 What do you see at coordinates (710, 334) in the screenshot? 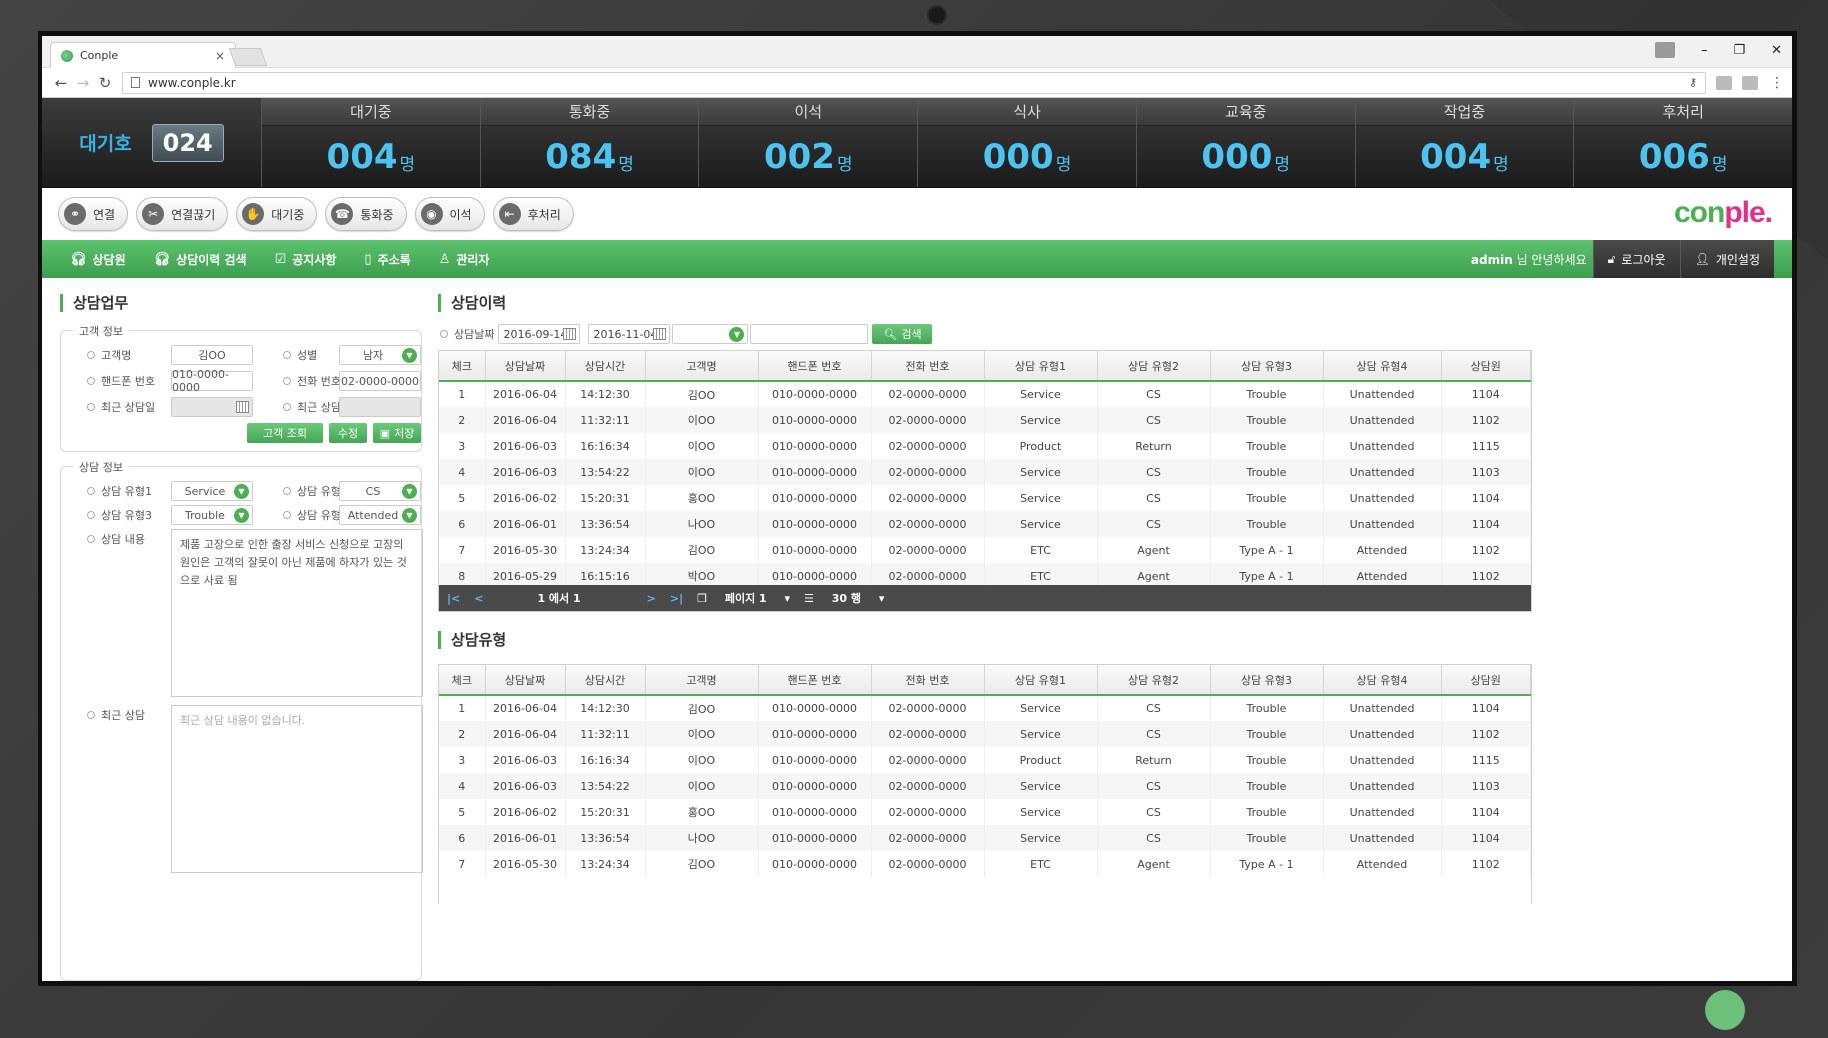
I see `search-type-select: ▼` at bounding box center [710, 334].